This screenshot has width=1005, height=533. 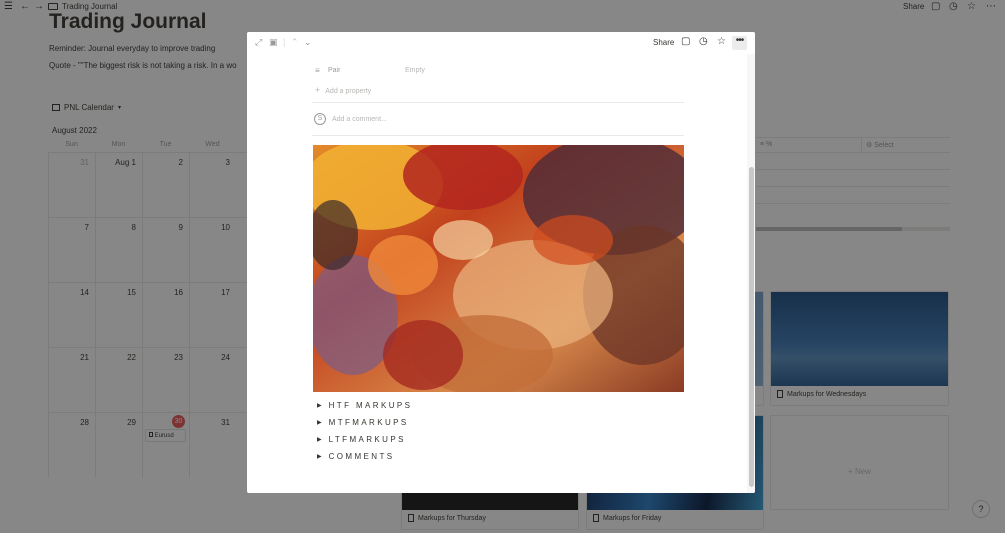 I want to click on property-value: Empty, so click(x=415, y=70).